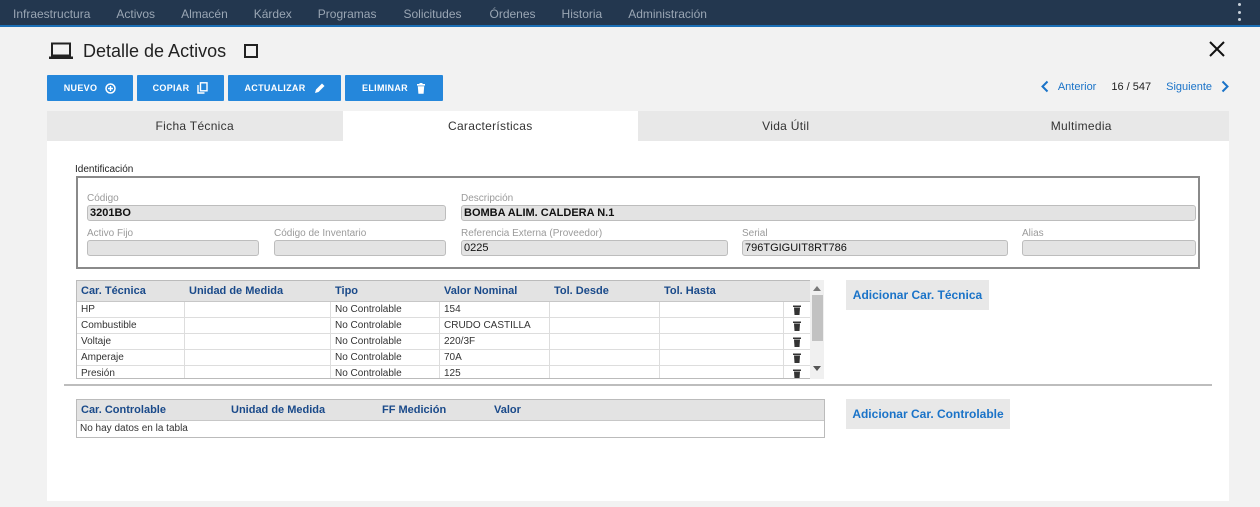 The height and width of the screenshot is (507, 1260). I want to click on table-row: Amperaje No Controlable 70A, so click(450, 357).